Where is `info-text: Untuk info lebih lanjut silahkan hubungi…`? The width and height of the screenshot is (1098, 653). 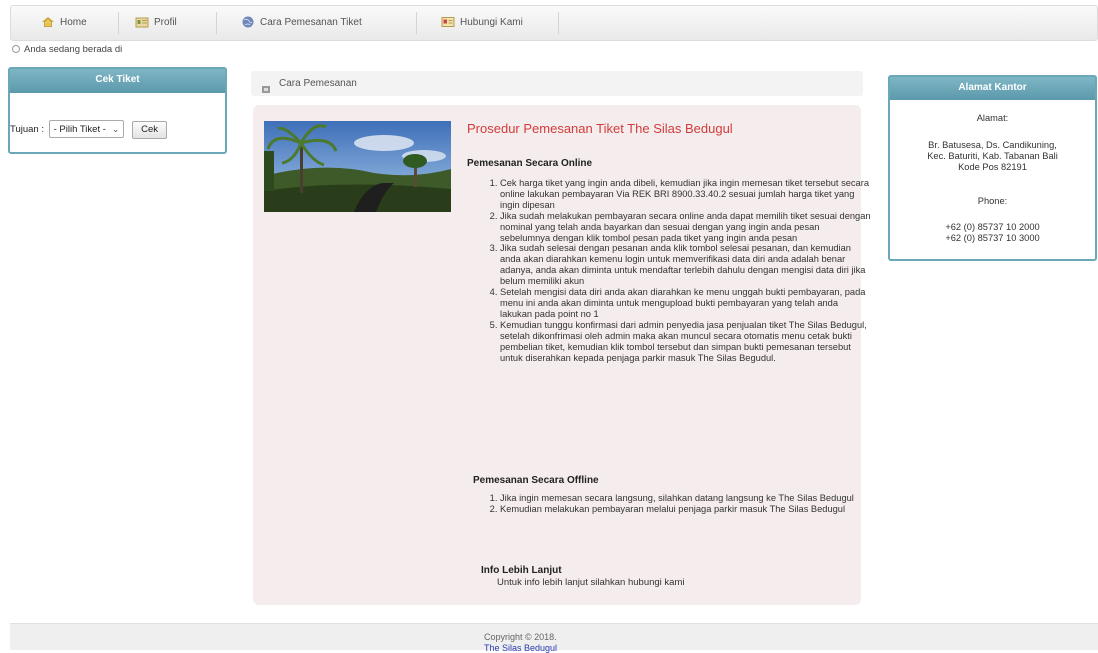
info-text: Untuk info lebih lanjut silahkan hubungi… is located at coordinates (591, 582).